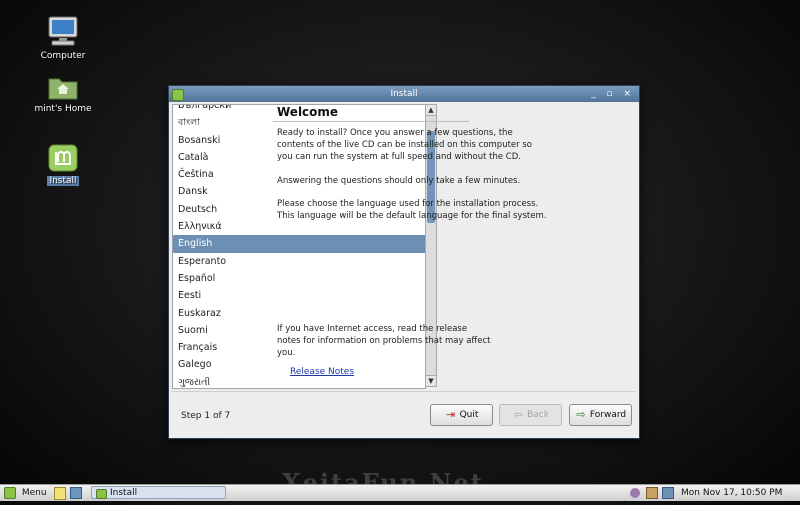 Image resolution: width=800 pixels, height=505 pixels. I want to click on menu-button: Menu, so click(27, 493).